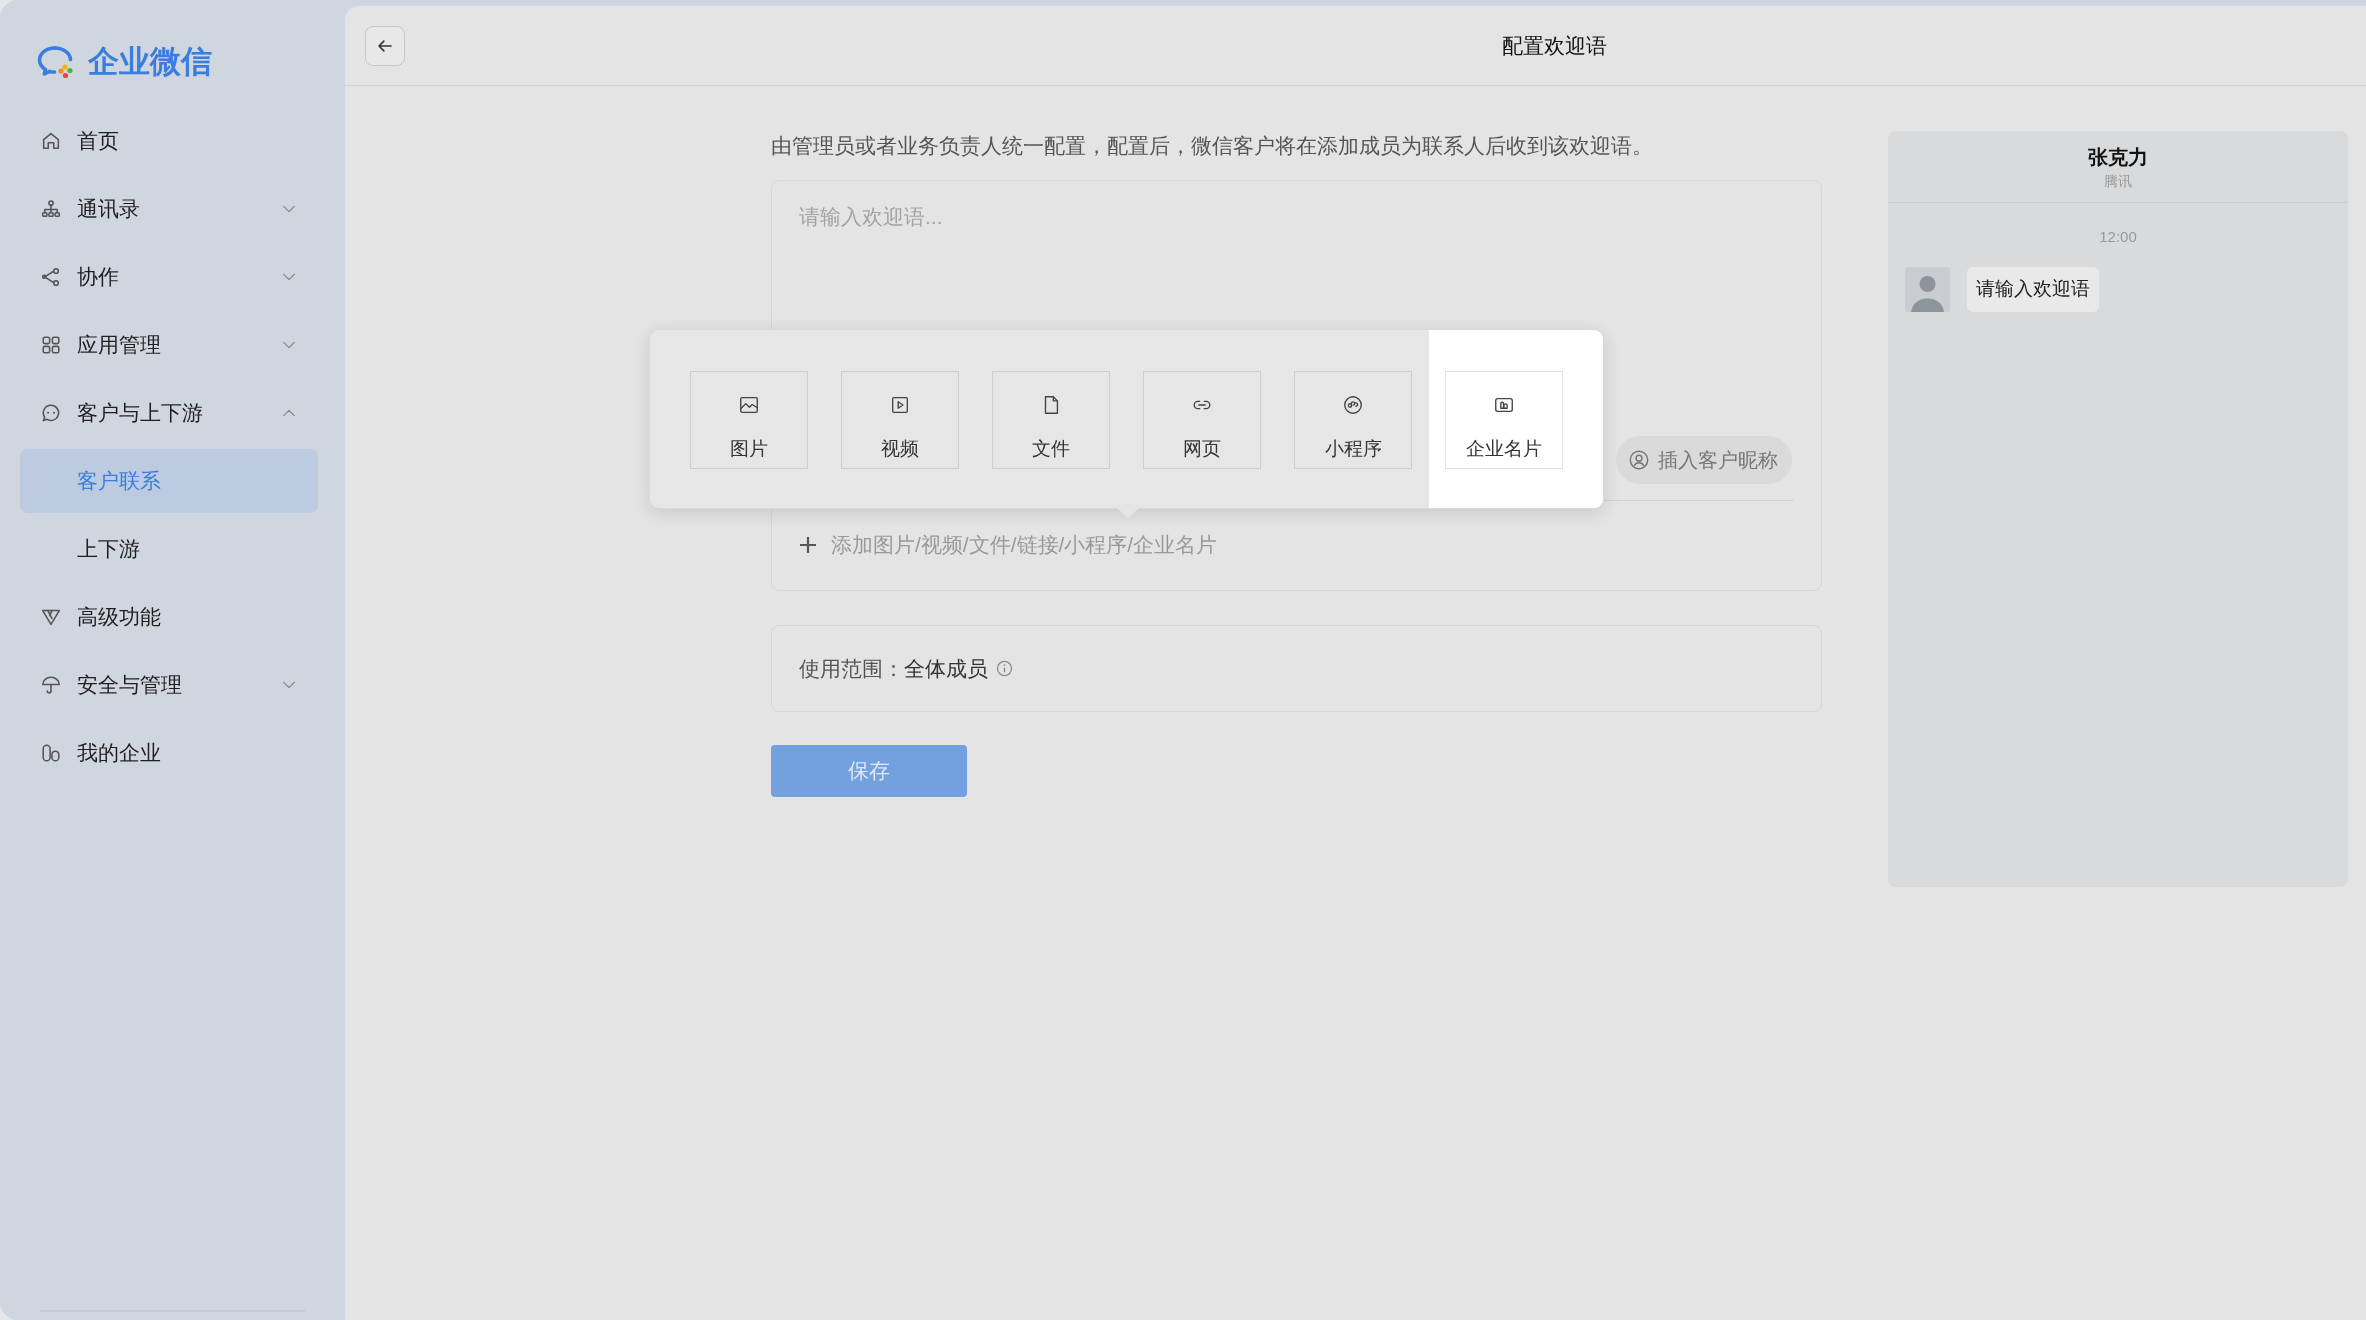 The image size is (2366, 1320). I want to click on info-icon, so click(1004, 668).